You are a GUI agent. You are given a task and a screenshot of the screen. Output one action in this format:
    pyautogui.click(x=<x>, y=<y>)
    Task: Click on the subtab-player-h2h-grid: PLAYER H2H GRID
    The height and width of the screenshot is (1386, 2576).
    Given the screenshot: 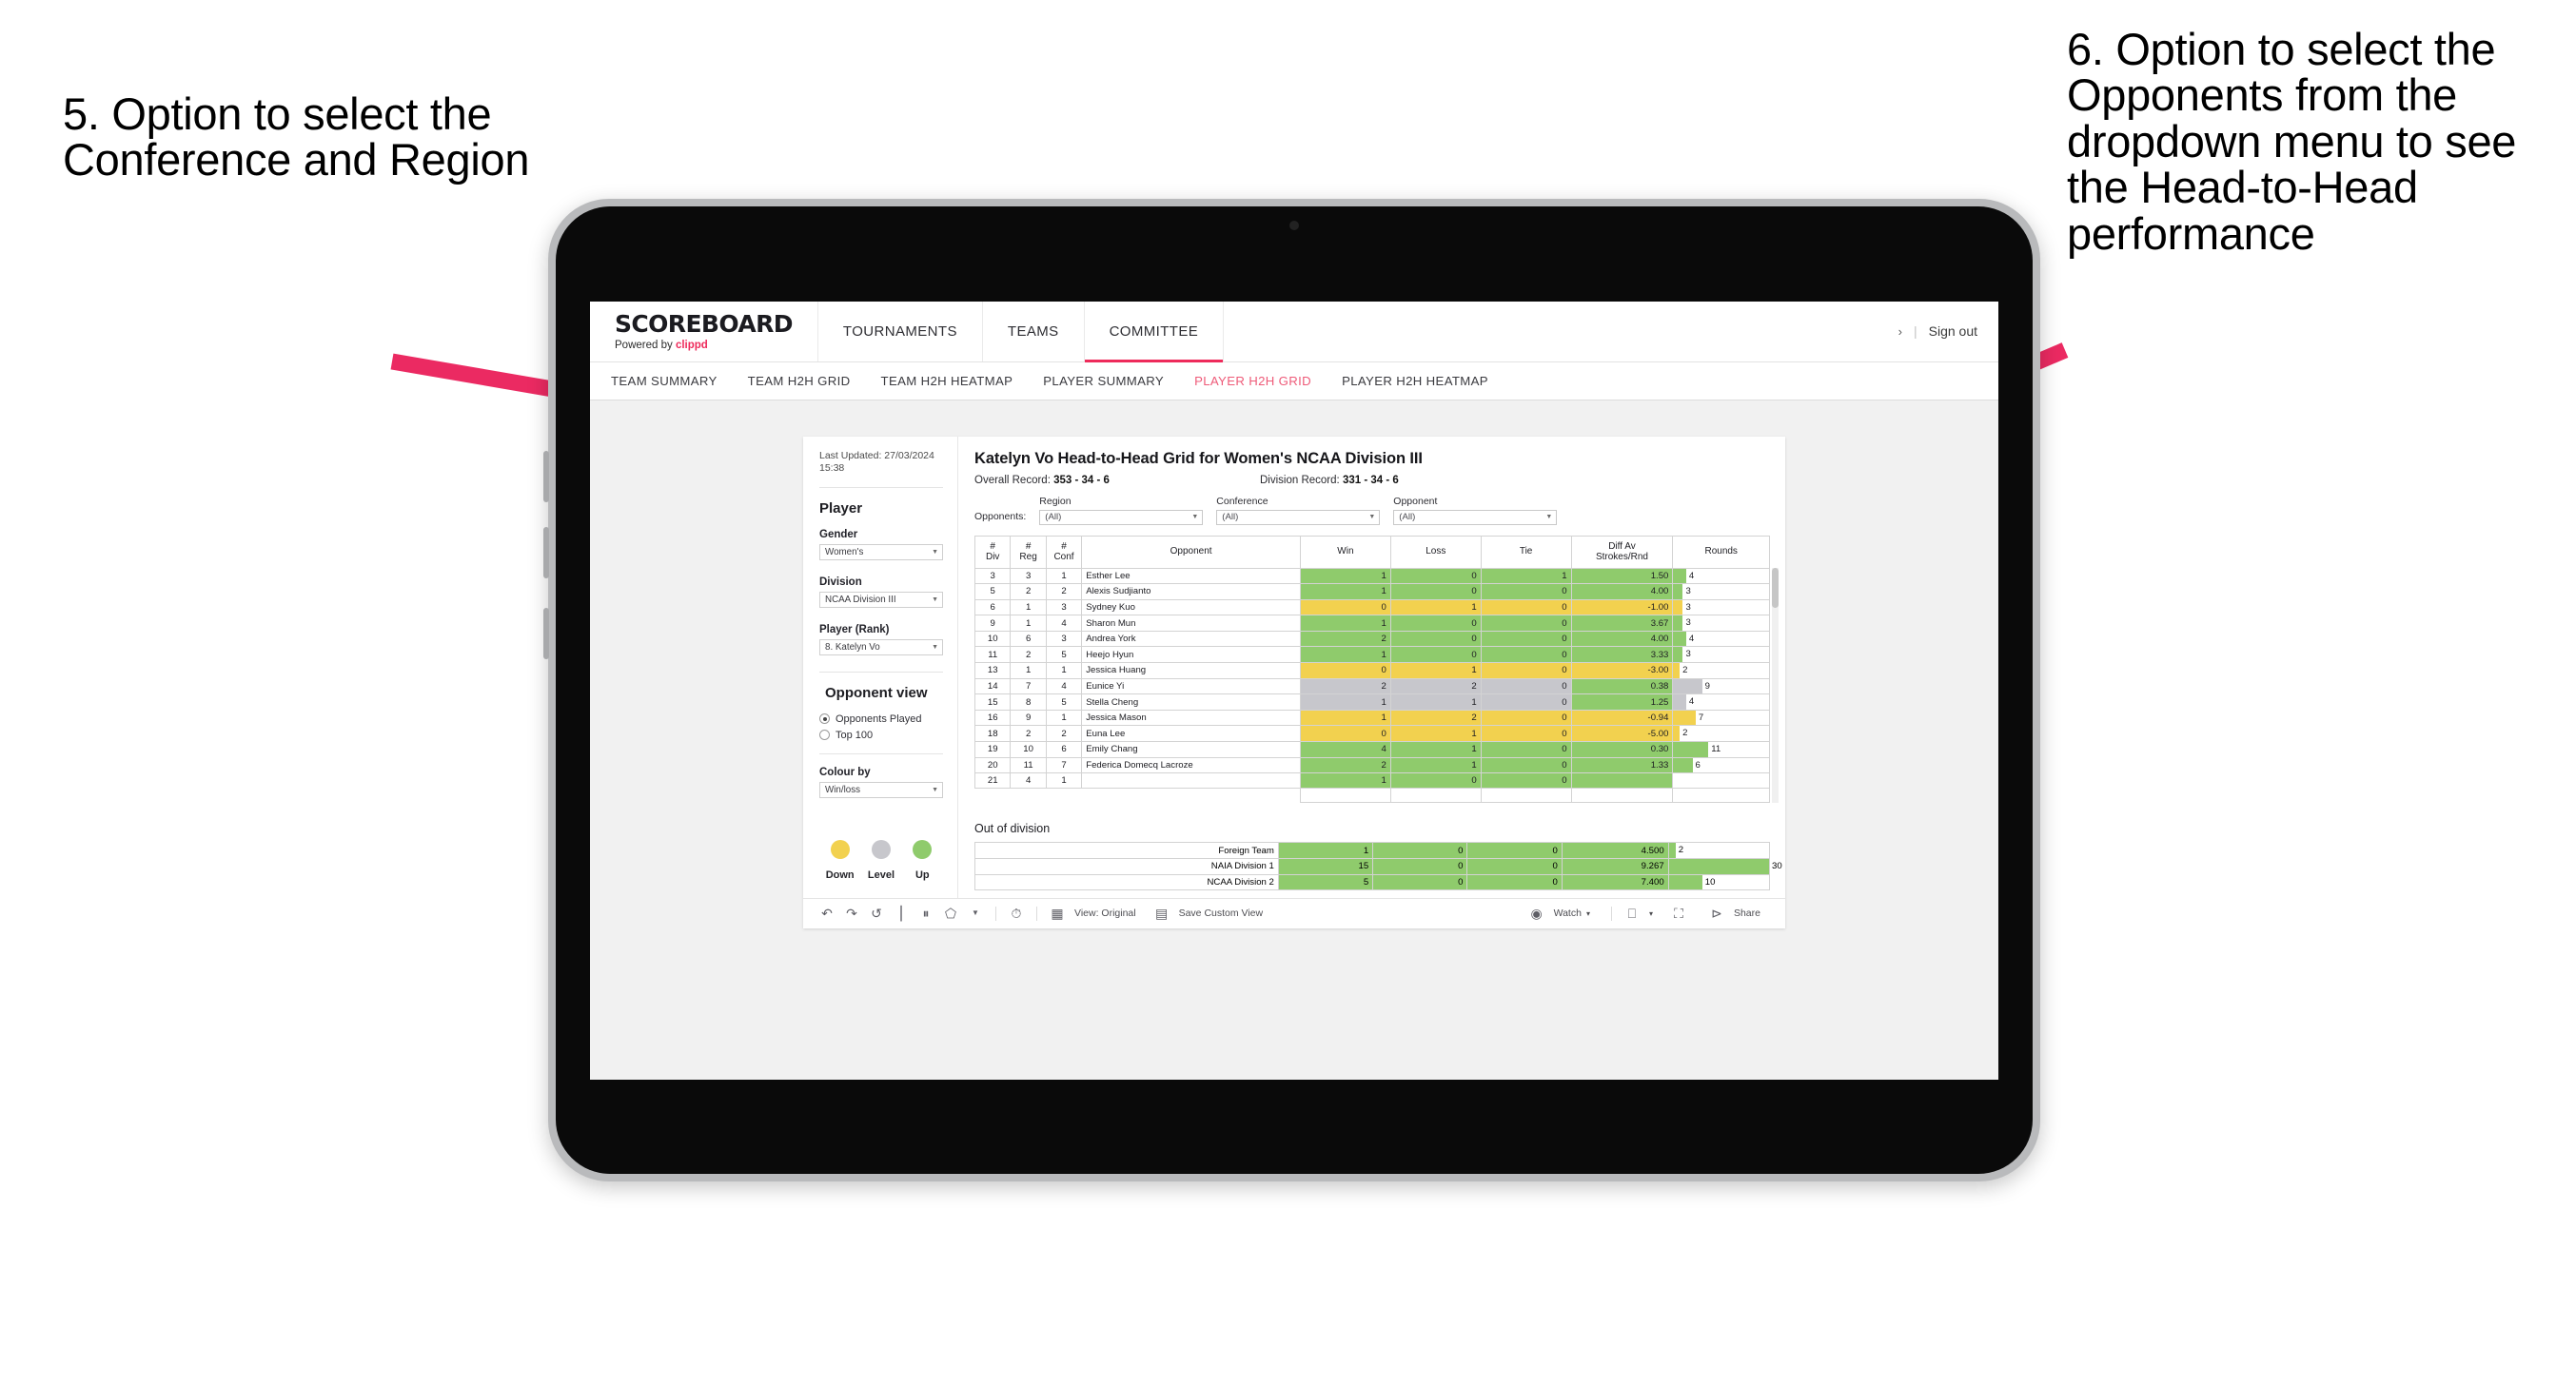 What is the action you would take?
    pyautogui.click(x=1252, y=381)
    